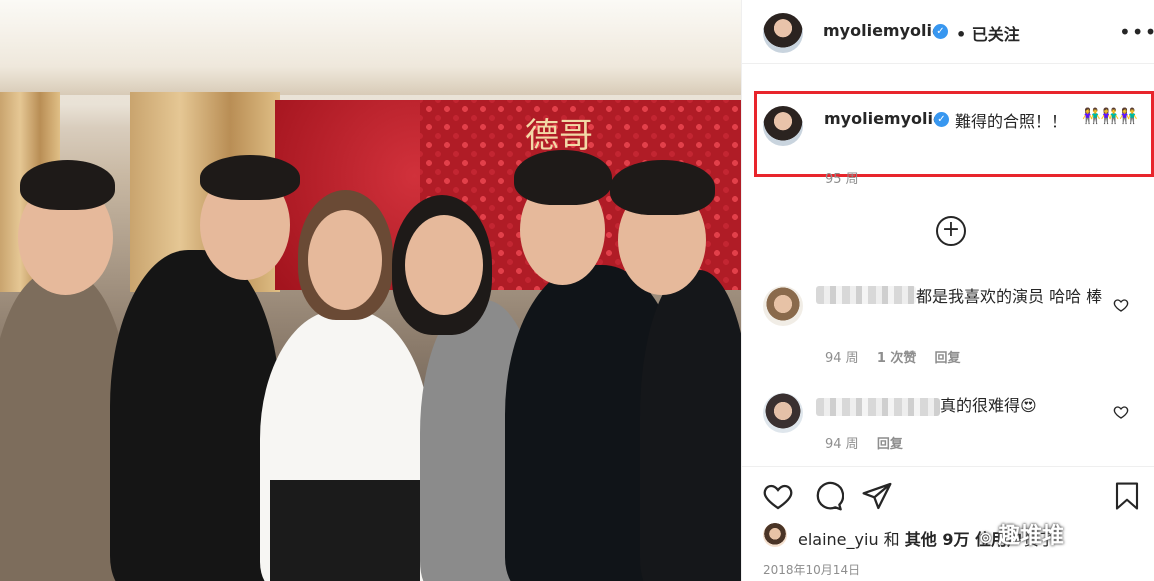  I want to click on author-username: myoliemyolie, so click(883, 30).